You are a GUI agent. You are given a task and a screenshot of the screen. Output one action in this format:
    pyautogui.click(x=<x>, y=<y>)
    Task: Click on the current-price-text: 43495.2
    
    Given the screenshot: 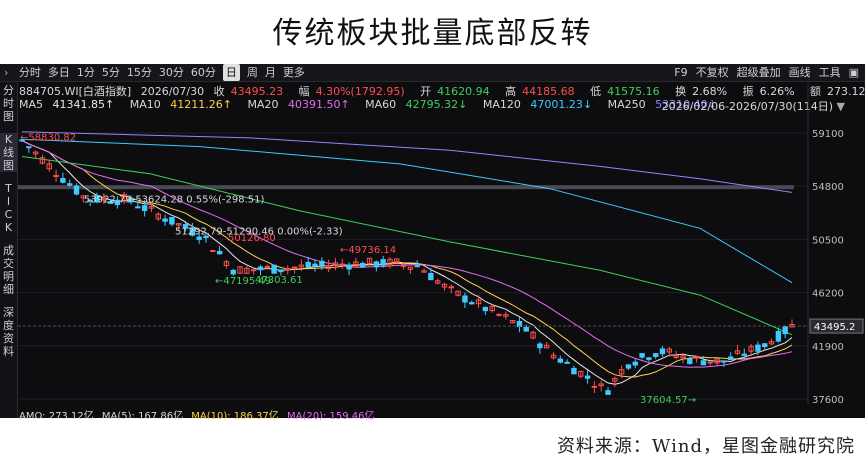 What is the action you would take?
    pyautogui.click(x=834, y=327)
    